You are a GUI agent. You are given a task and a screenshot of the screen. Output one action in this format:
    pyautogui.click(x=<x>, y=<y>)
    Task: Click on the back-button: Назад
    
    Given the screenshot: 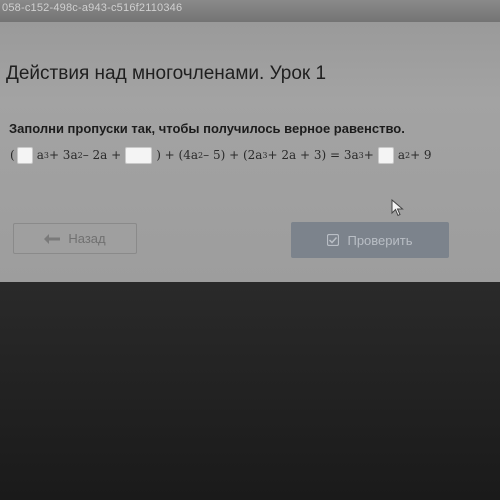 What is the action you would take?
    pyautogui.click(x=75, y=238)
    